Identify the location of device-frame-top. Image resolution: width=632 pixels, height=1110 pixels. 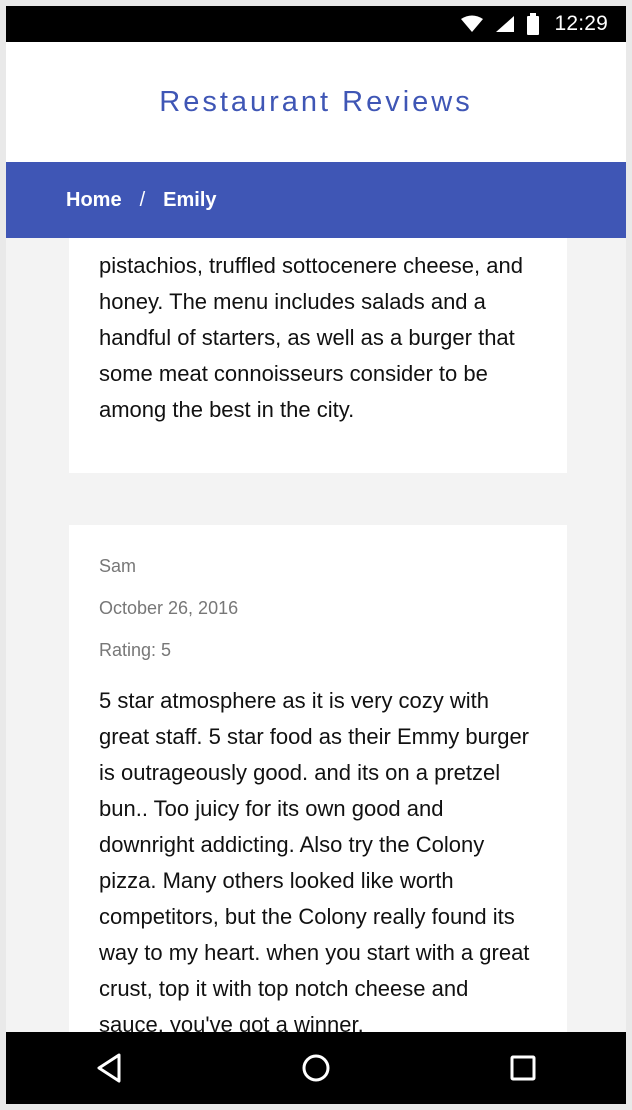
(316, 3).